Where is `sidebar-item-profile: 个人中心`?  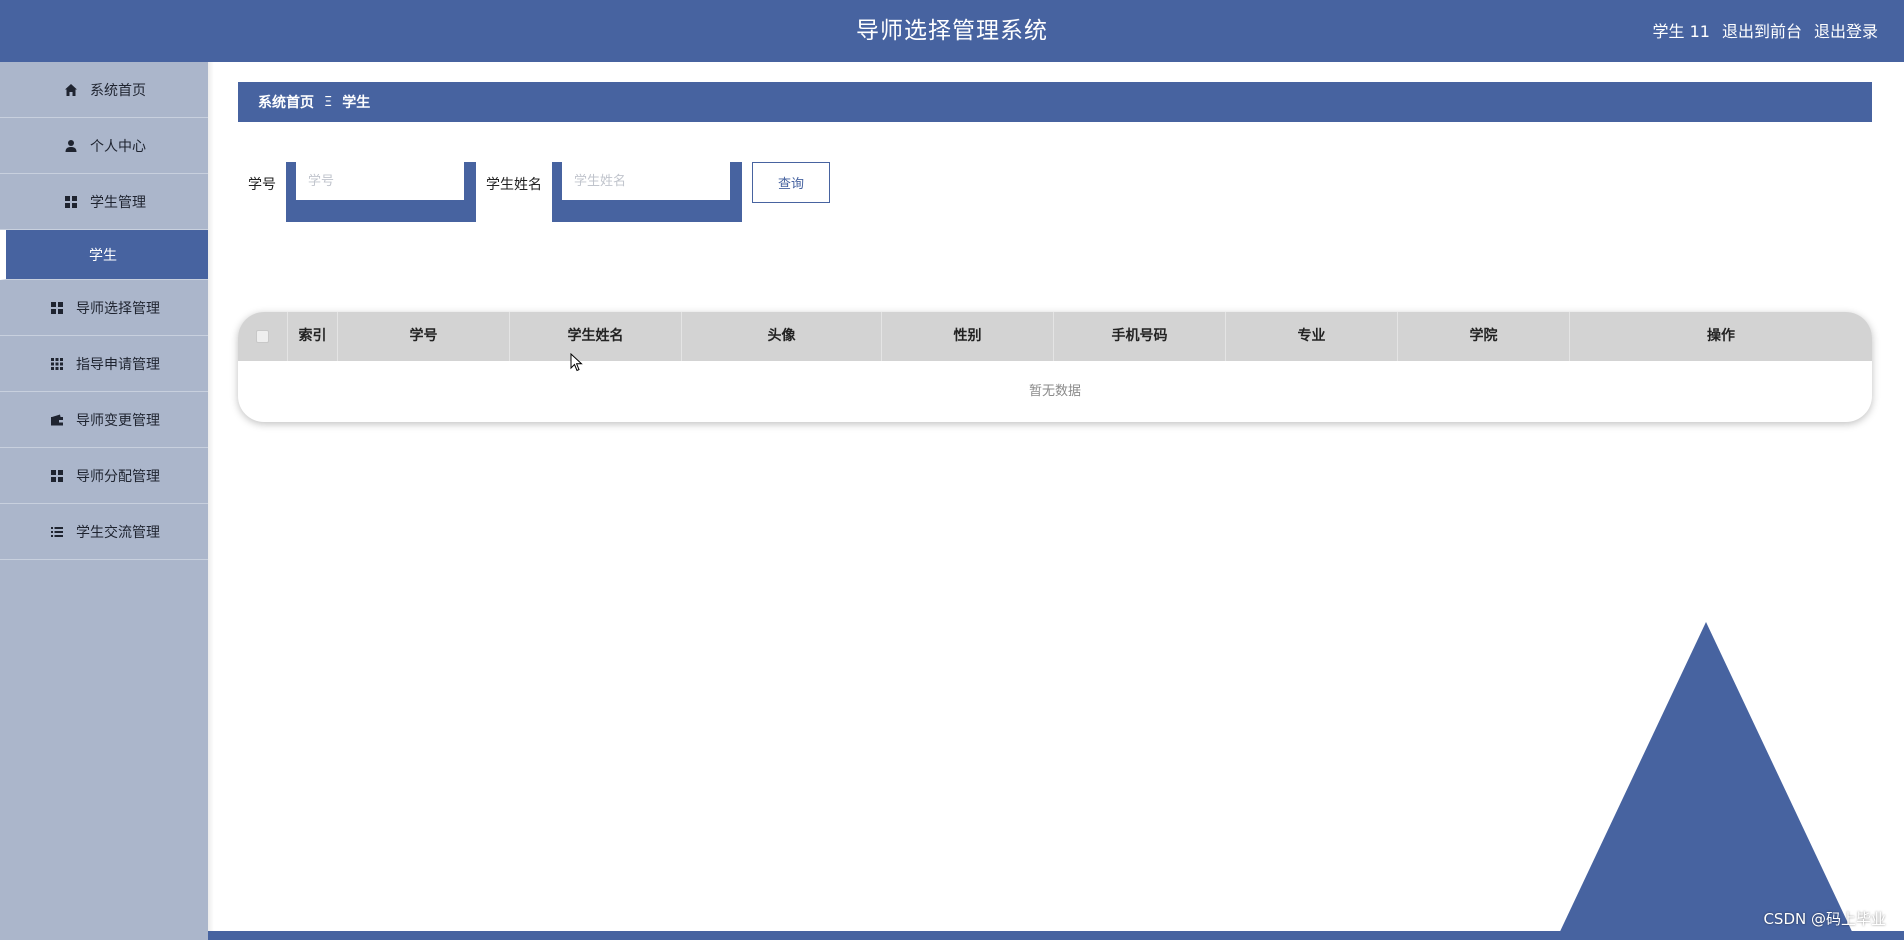
sidebar-item-profile: 个人中心 is located at coordinates (104, 146).